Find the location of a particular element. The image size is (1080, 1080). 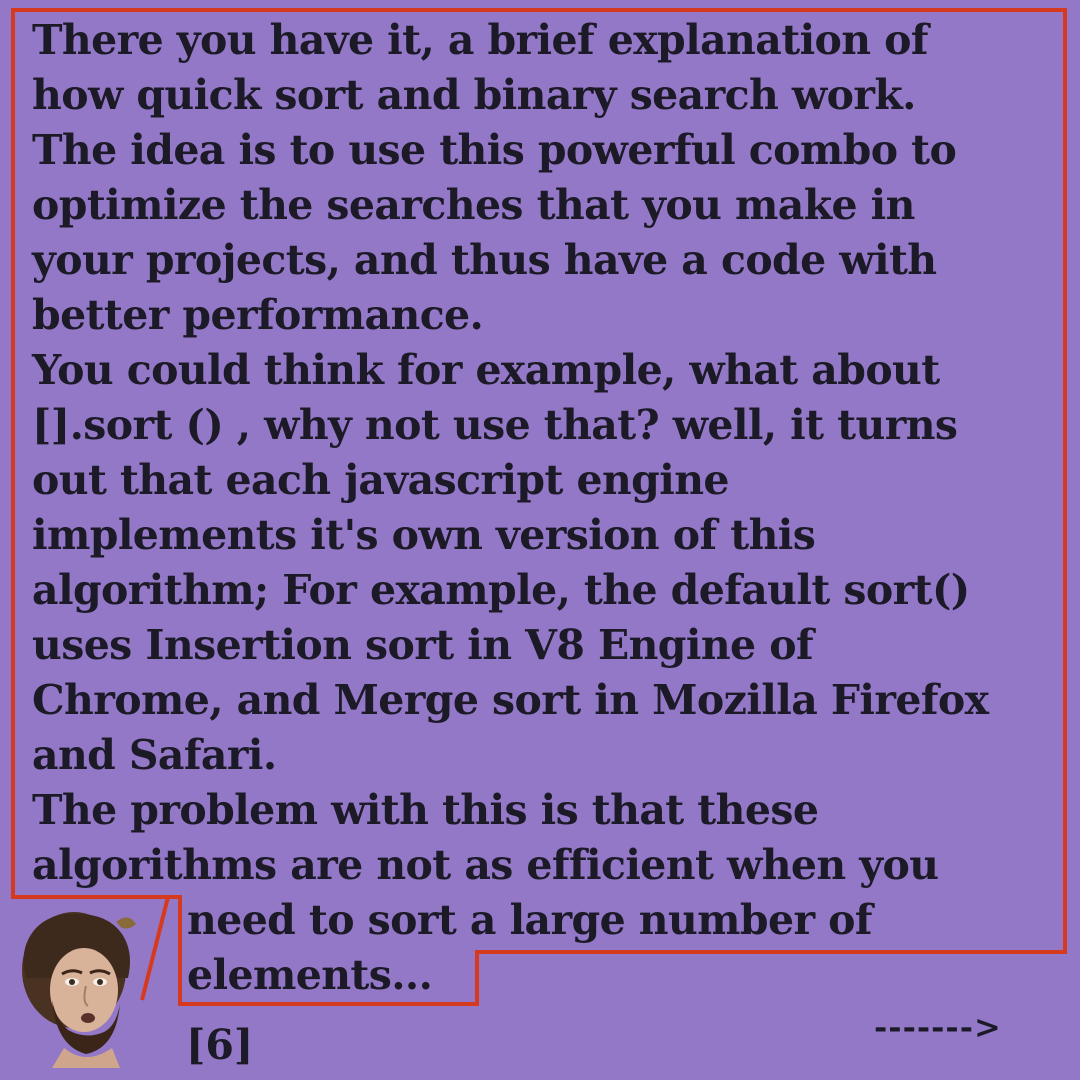

person-face-icon is located at coordinates (79, 990).